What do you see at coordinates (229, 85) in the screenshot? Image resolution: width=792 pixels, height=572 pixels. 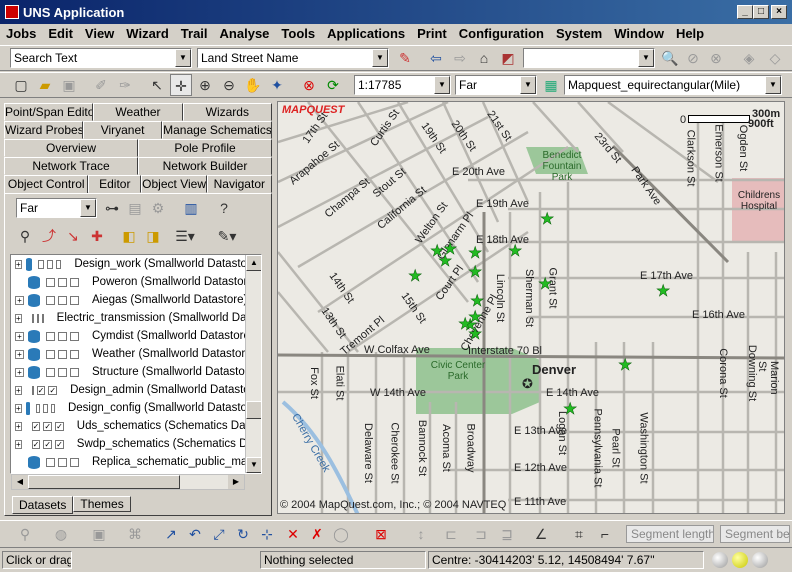 I see `zoom-out-icon: ⊖` at bounding box center [229, 85].